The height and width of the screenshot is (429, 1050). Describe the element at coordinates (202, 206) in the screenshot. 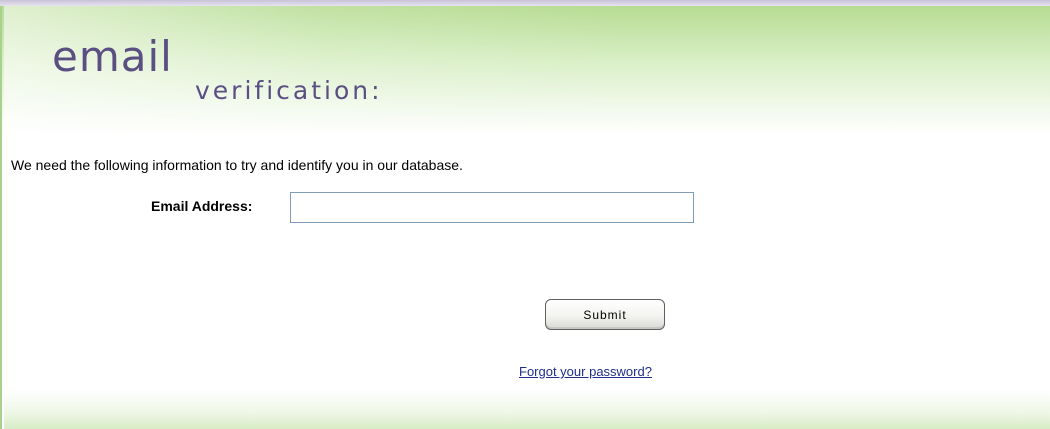

I see `email-address-label: Email Address:` at that location.